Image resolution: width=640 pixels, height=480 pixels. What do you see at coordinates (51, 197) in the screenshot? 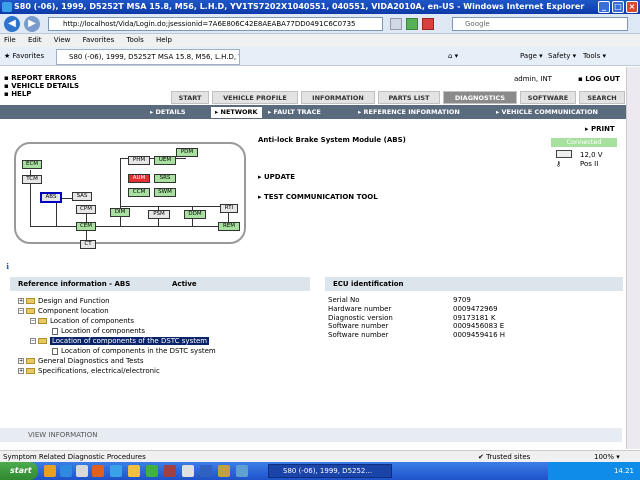
I see `node-abs: ABS` at bounding box center [51, 197].